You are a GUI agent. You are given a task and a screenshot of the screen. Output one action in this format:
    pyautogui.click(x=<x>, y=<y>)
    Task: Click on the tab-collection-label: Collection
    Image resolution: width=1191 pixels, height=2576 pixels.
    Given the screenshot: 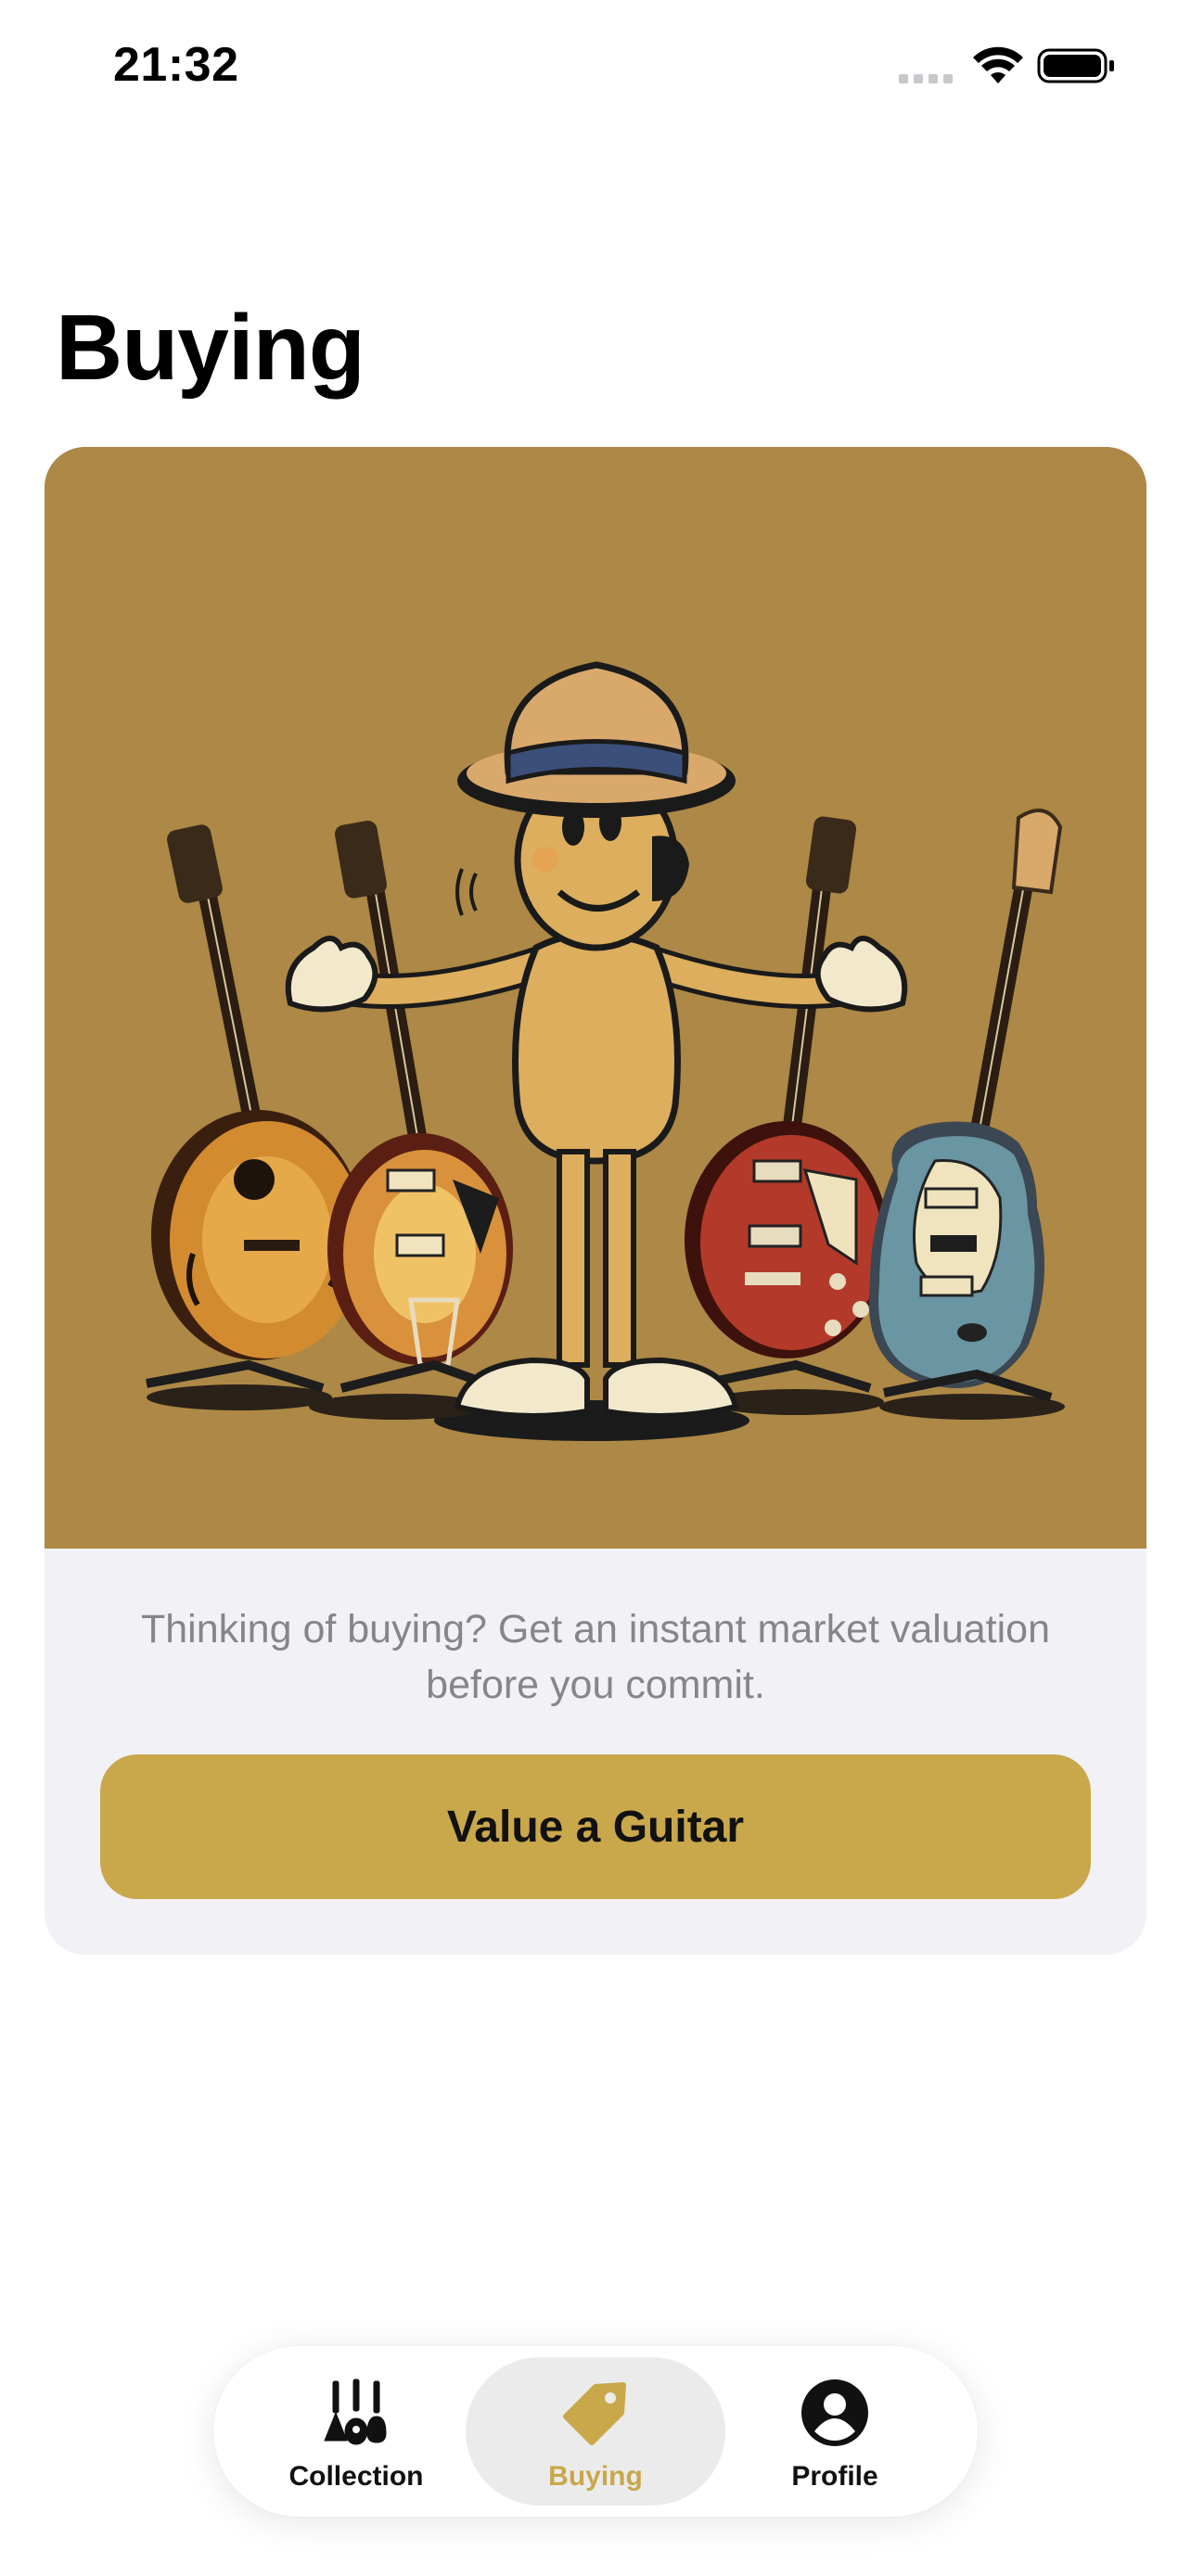 What is the action you would take?
    pyautogui.click(x=356, y=2476)
    